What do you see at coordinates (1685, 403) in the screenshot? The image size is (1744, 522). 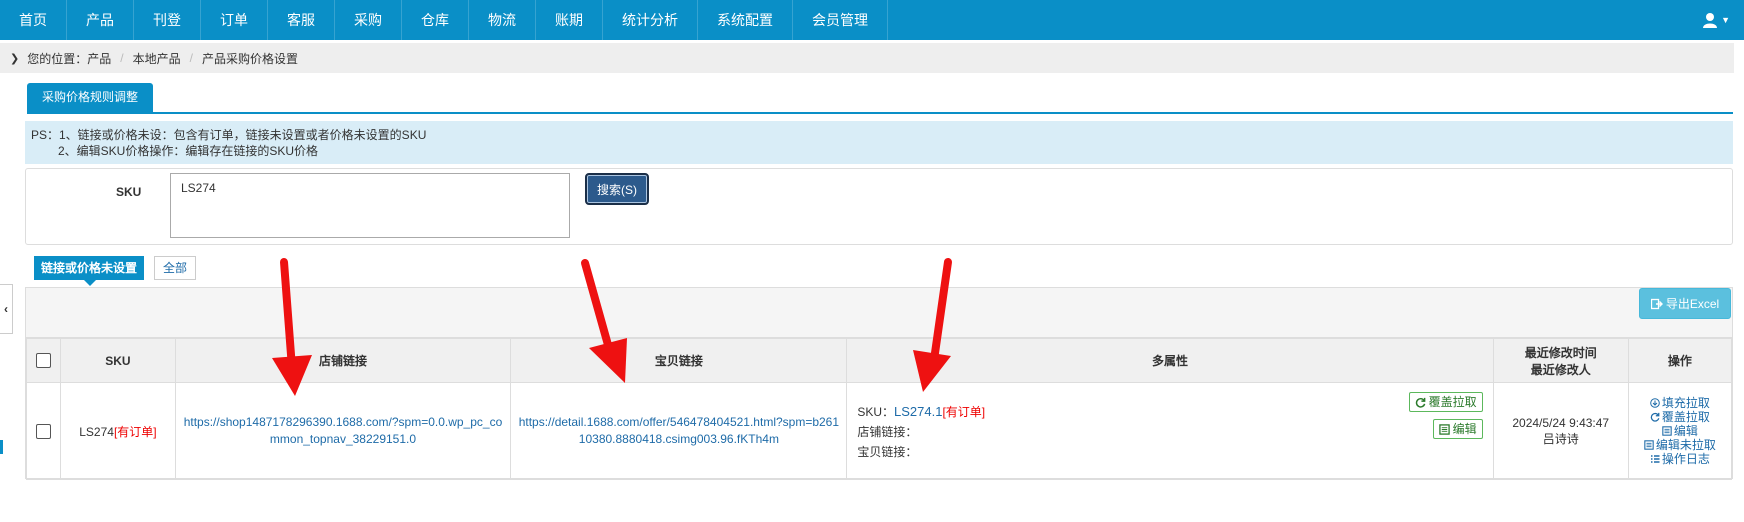 I see `action-fill-pull-label: 填充拉取` at bounding box center [1685, 403].